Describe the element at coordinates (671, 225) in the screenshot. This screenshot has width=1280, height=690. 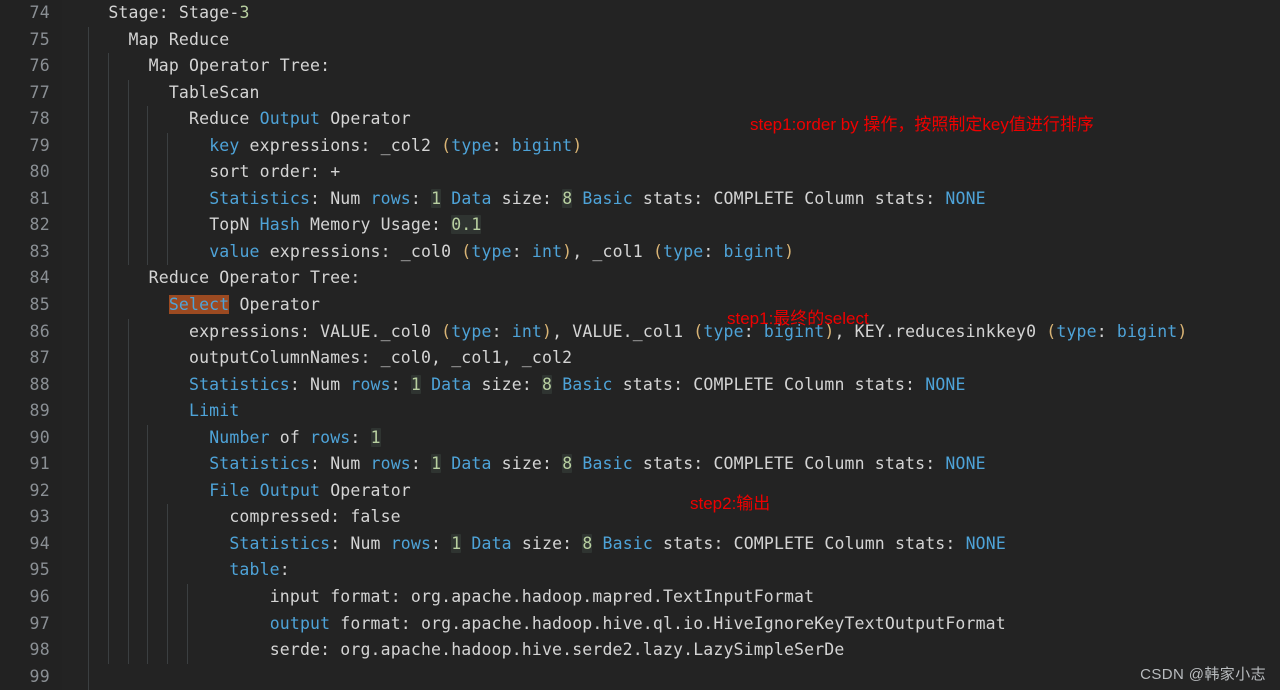
I see `code-line: TopN Hash Memory Usage: 0.1` at that location.